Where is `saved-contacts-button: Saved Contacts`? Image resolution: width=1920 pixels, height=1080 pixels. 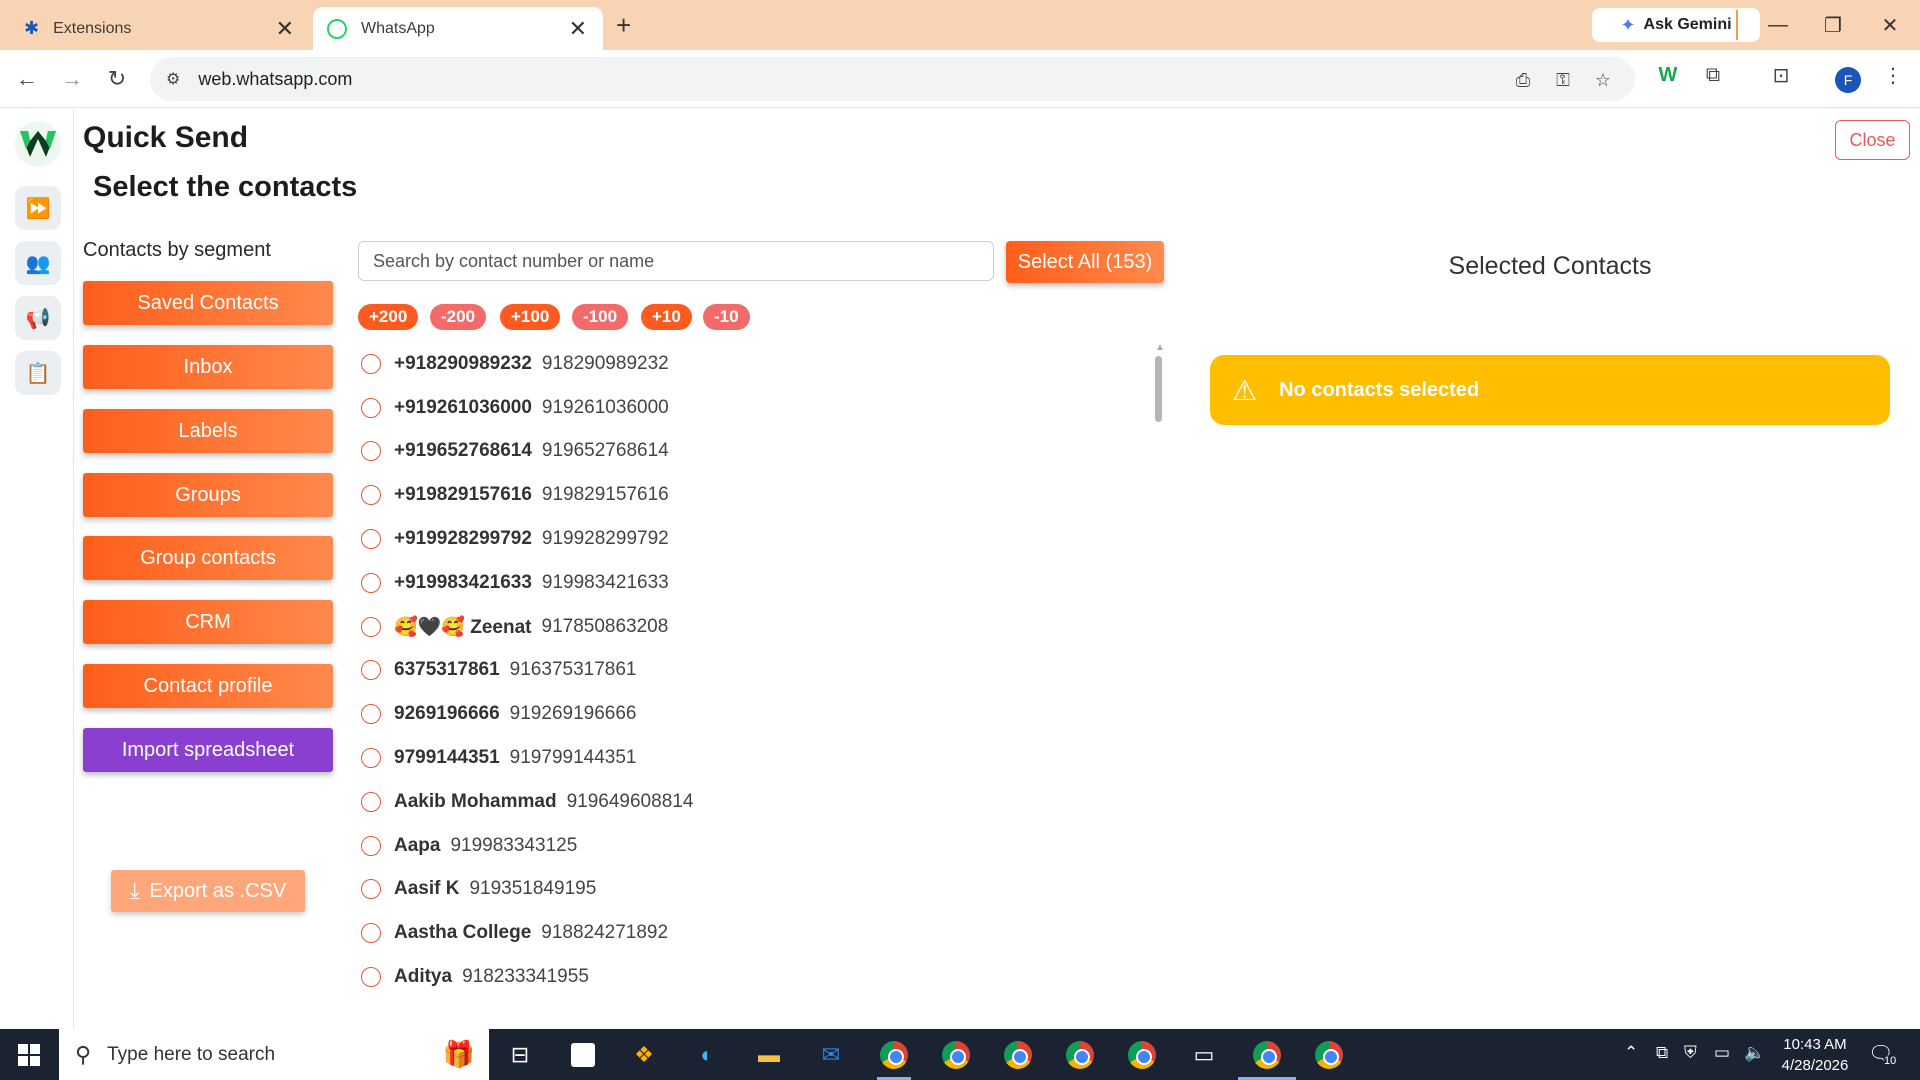 saved-contacts-button: Saved Contacts is located at coordinates (208, 303).